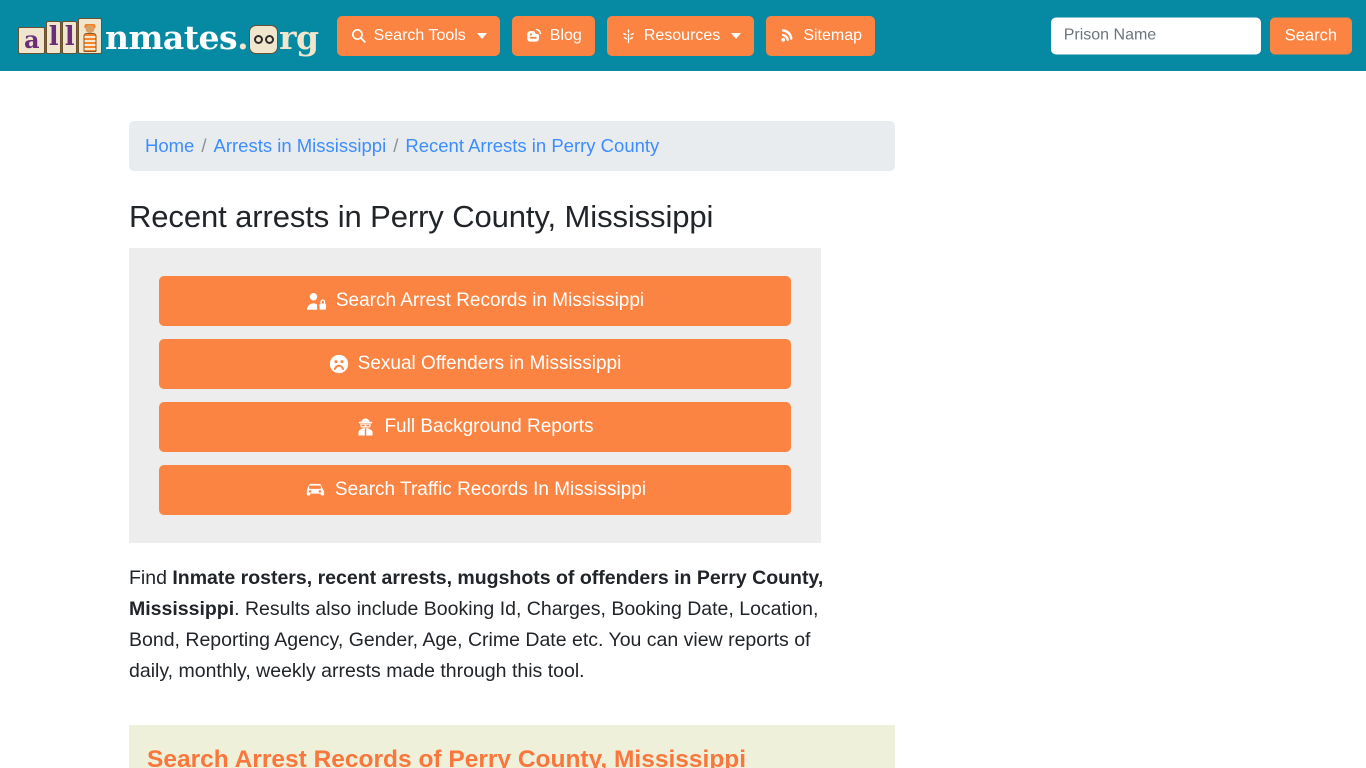  I want to click on search-arrest-records-button: Search Arrest Records in Mississippi, so click(475, 301).